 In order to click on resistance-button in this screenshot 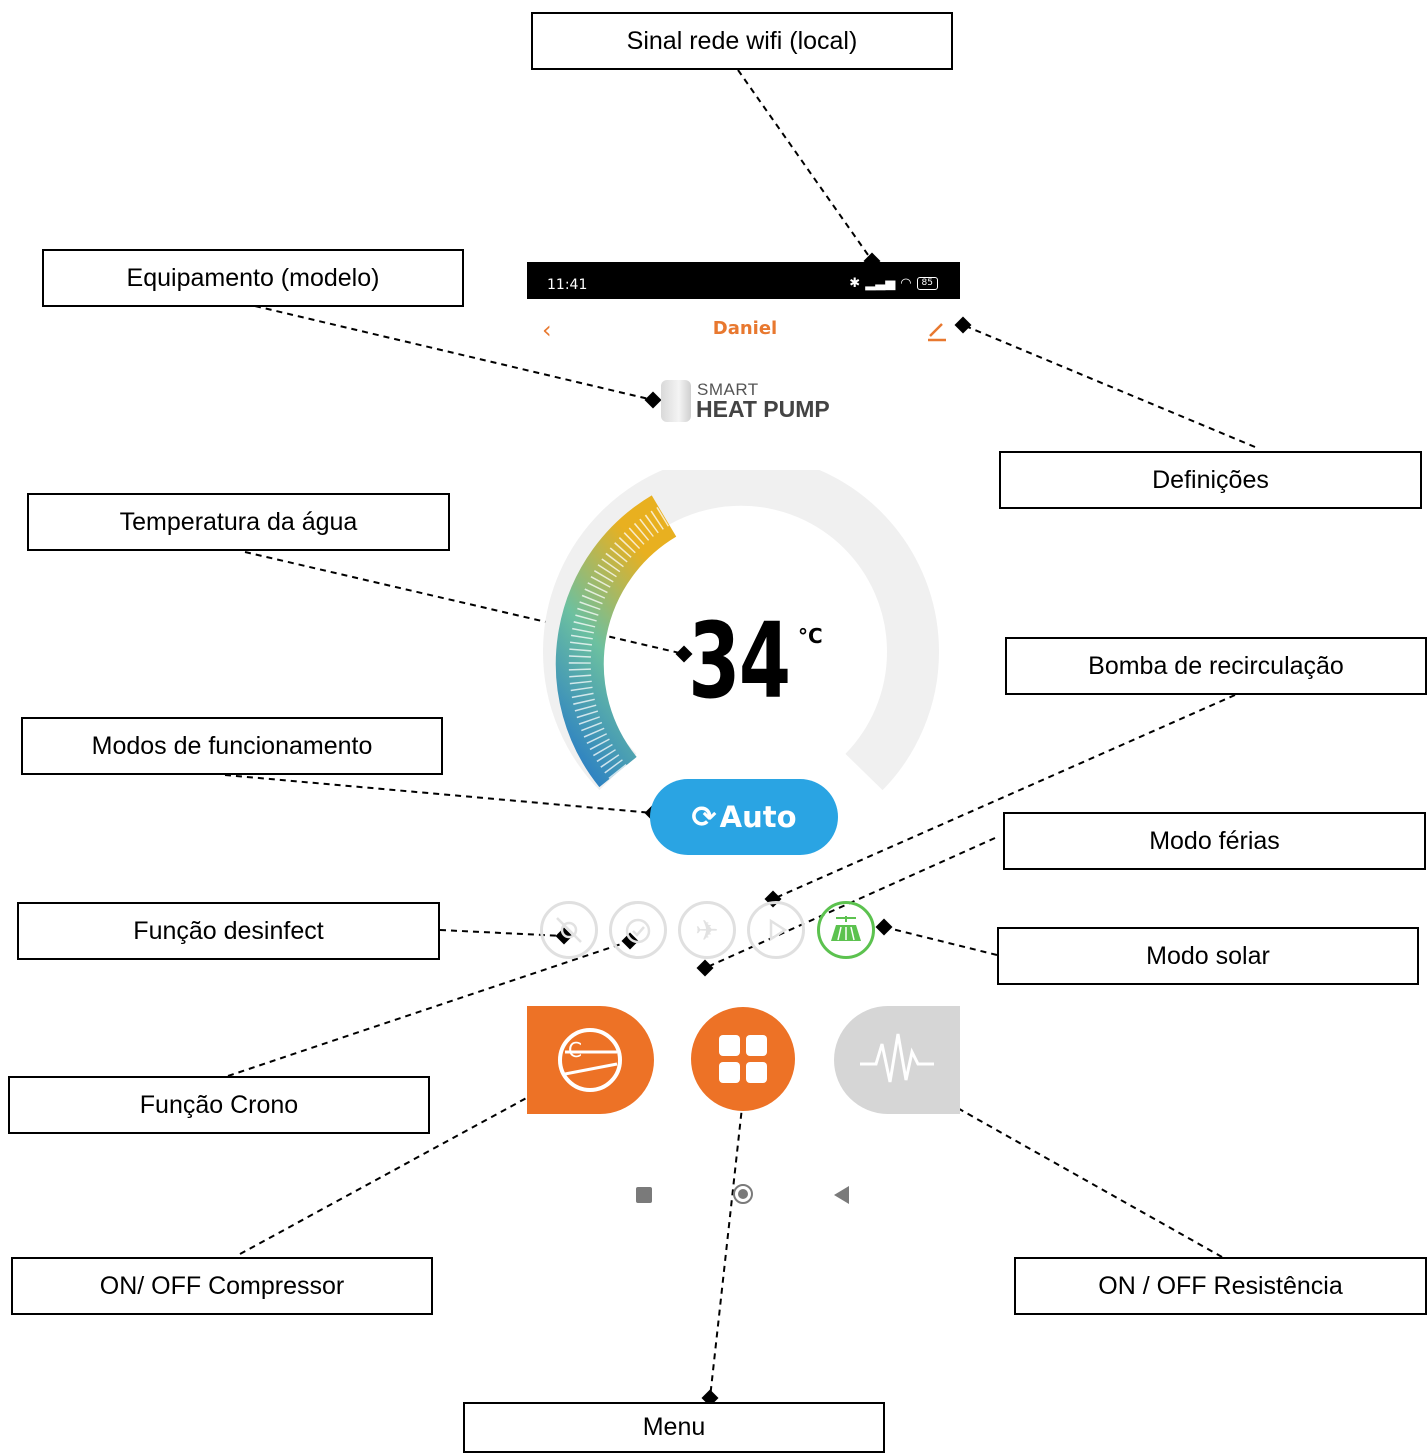, I will do `click(897, 1060)`.